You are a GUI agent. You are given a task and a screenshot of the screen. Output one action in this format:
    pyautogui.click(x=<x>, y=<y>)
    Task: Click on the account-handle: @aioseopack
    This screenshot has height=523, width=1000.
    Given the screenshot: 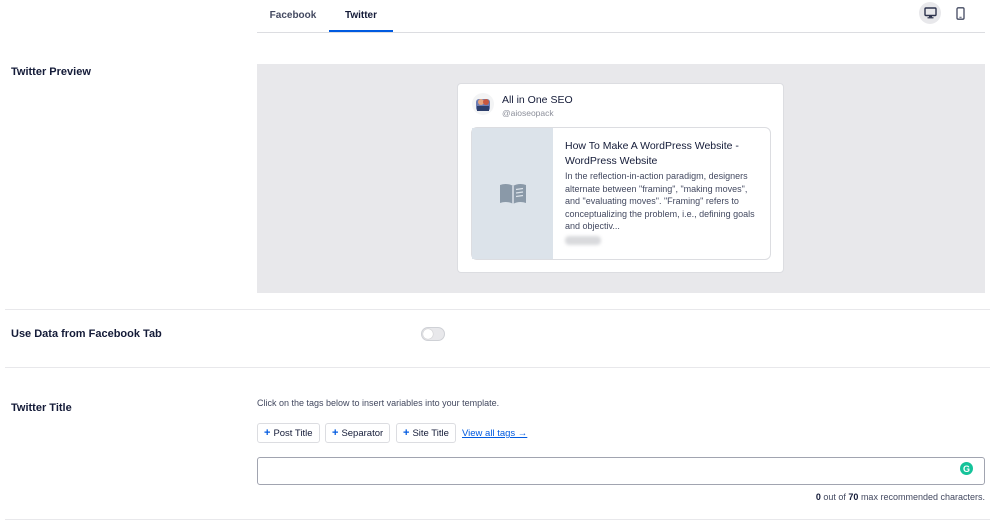 What is the action you would take?
    pyautogui.click(x=528, y=113)
    